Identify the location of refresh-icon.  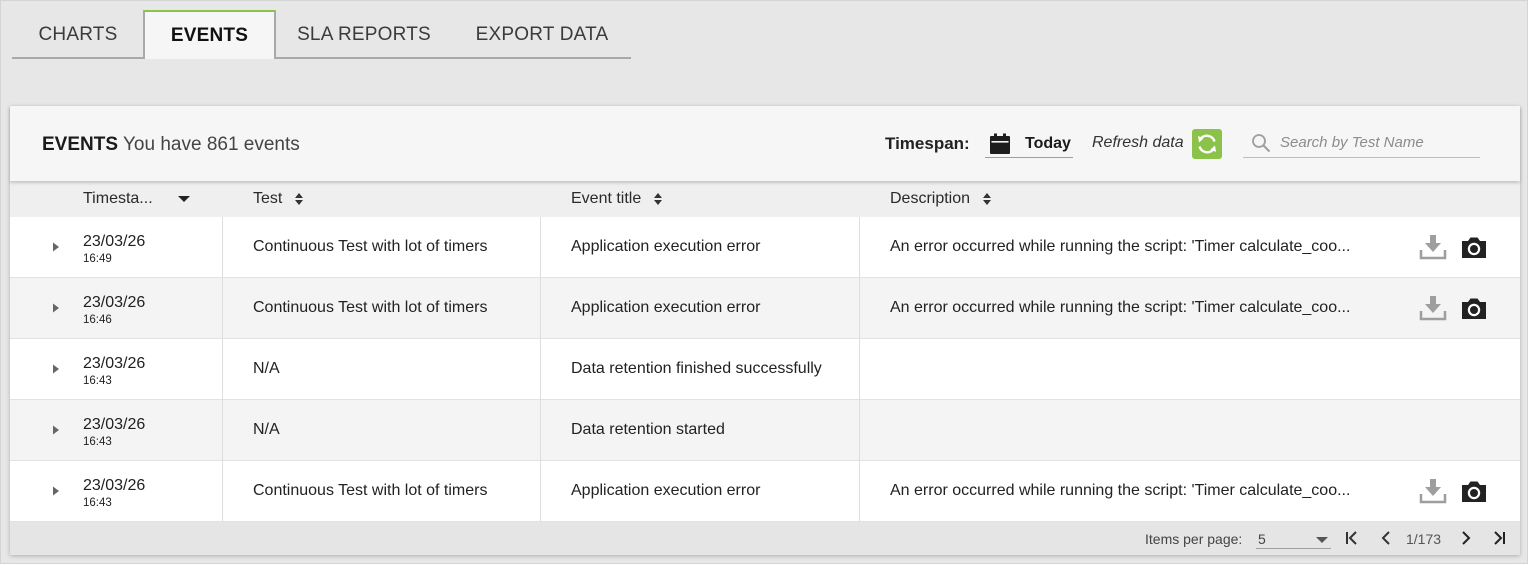
(1207, 144).